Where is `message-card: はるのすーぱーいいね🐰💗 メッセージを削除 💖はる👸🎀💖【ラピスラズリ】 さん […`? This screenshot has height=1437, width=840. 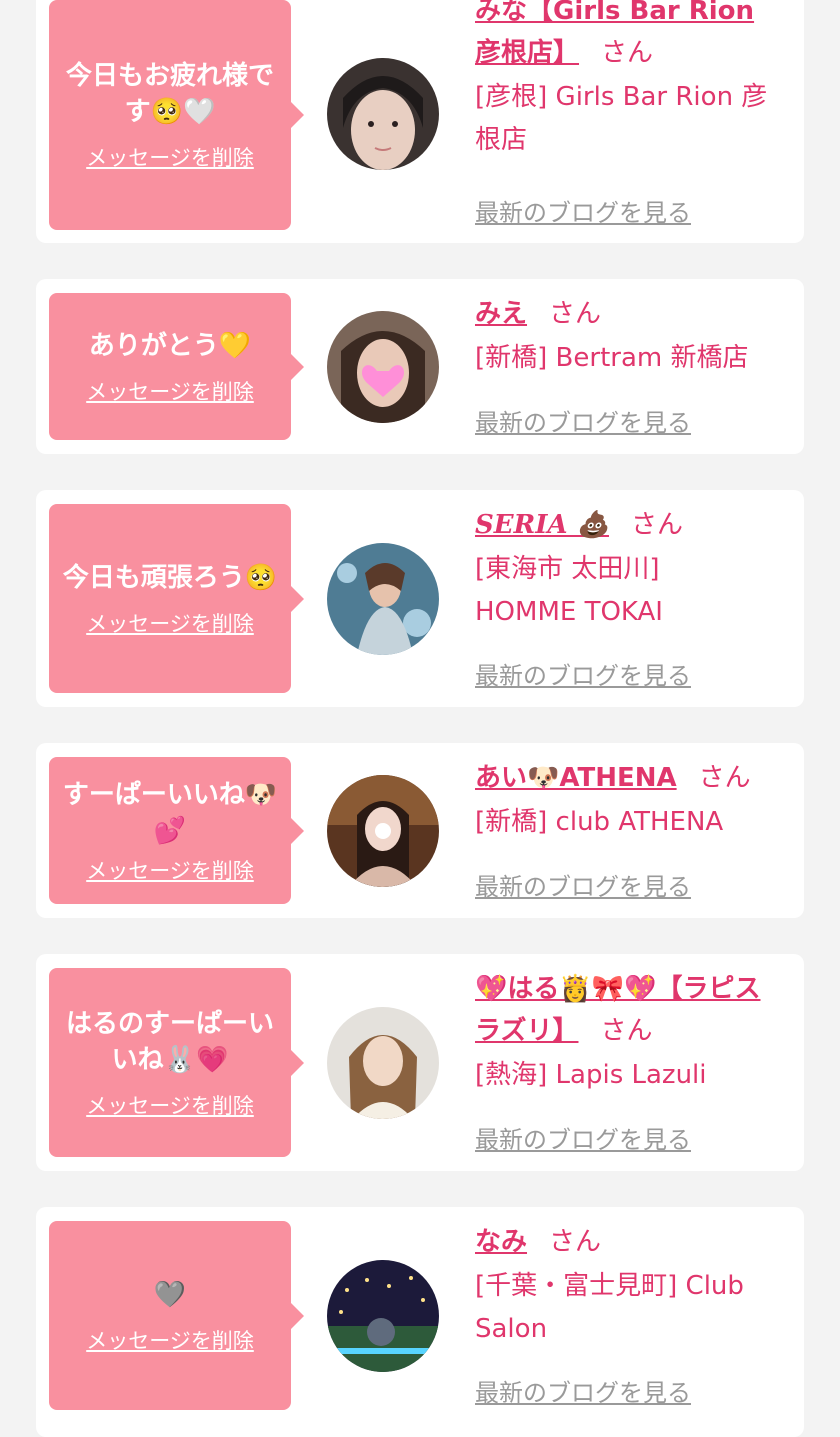
message-card: はるのすーぱーいいね🐰💗 メッセージを削除 💖はる👸🎀💖【ラピスラズリ】 さん [… is located at coordinates (420, 1062).